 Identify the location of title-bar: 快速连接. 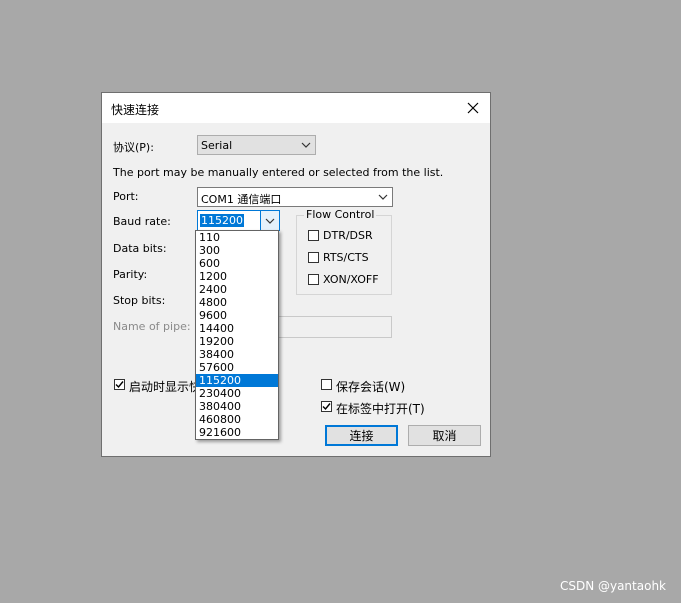
(296, 108).